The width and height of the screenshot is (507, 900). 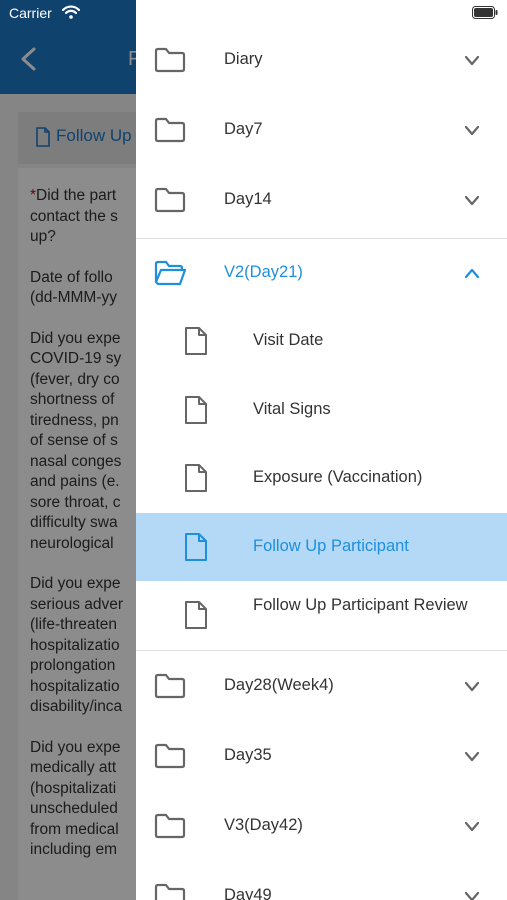 I want to click on form-item: Visit Date, so click(x=321, y=341).